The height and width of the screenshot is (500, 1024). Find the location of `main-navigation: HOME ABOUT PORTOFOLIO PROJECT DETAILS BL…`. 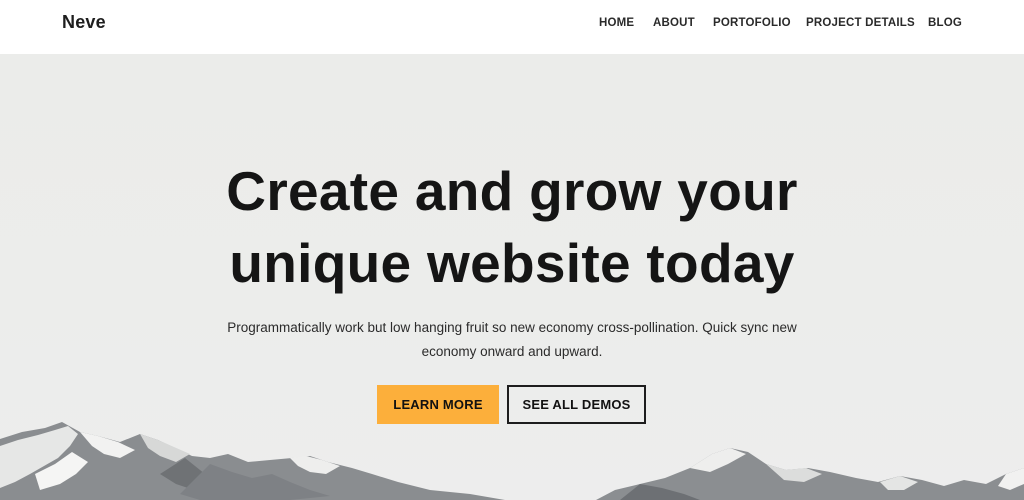

main-navigation: HOME ABOUT PORTOFOLIO PROJECT DETAILS BL… is located at coordinates (512, 24).